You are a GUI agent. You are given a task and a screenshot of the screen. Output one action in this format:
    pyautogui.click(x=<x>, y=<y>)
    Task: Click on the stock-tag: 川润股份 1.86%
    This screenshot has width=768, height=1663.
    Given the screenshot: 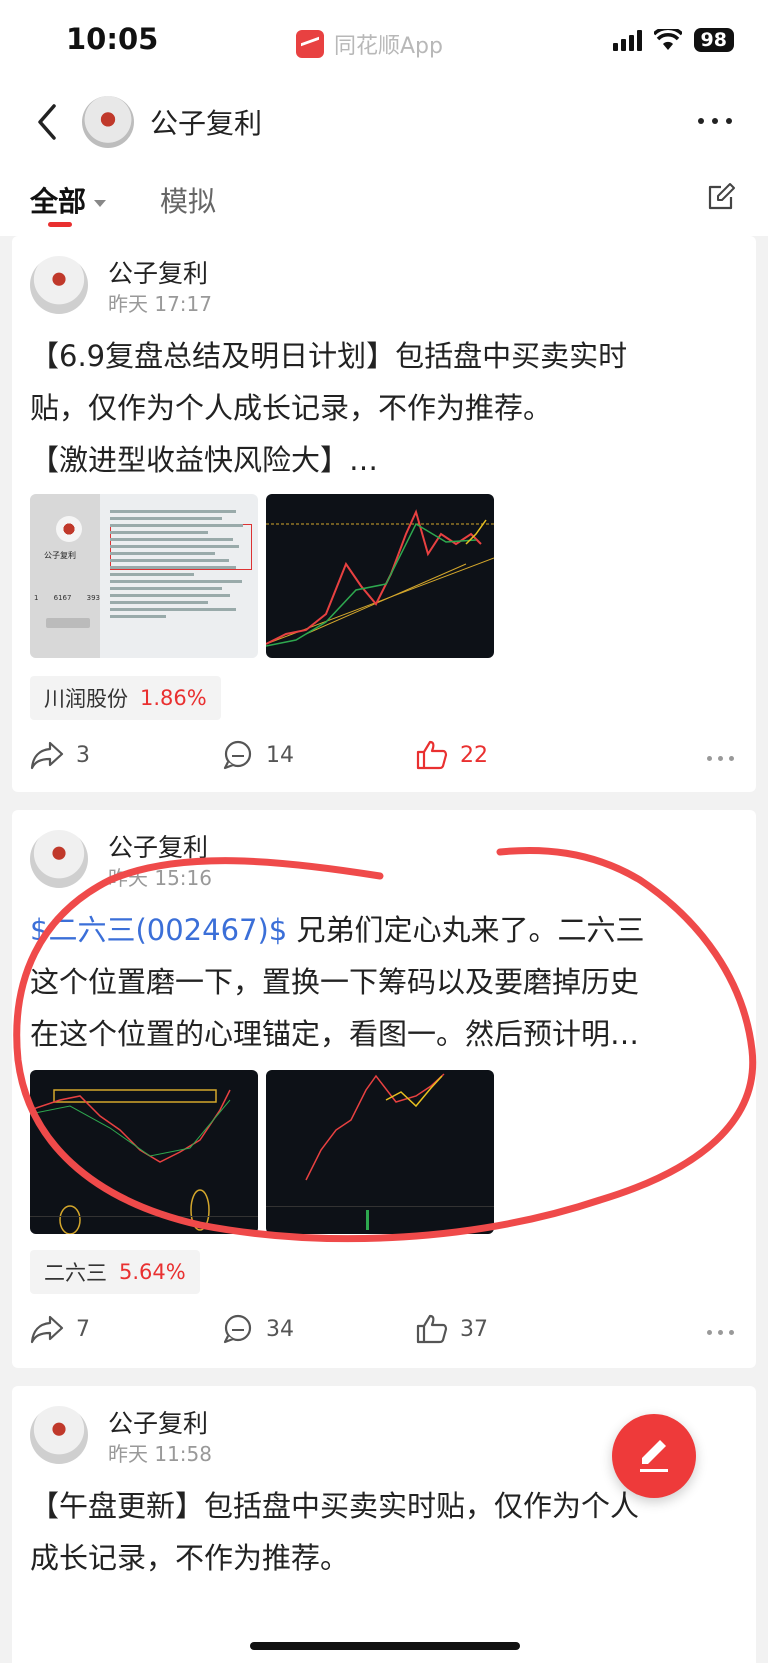 What is the action you would take?
    pyautogui.click(x=125, y=698)
    